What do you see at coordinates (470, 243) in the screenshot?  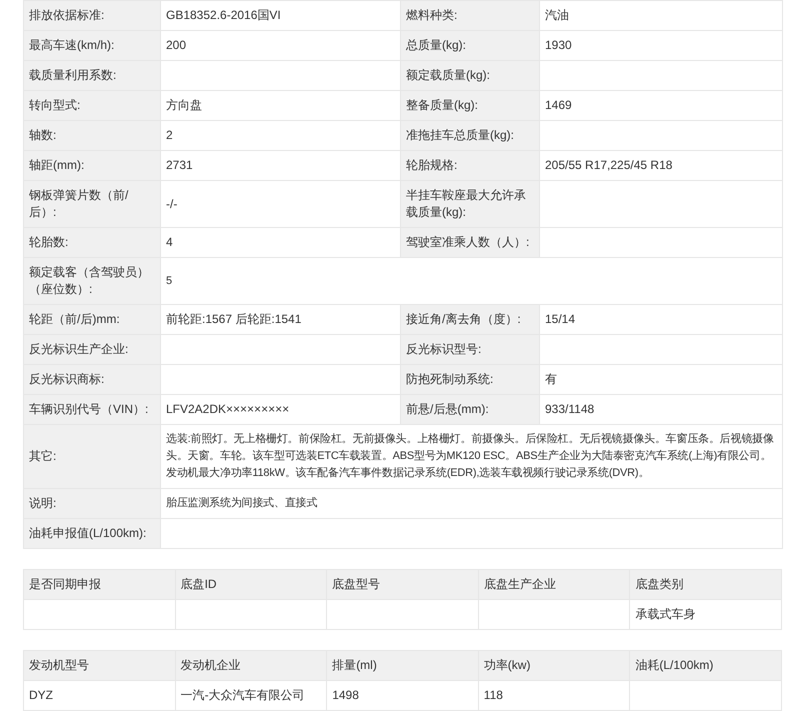 I see `field-label: 驾驶室准乘人数（人）:` at bounding box center [470, 243].